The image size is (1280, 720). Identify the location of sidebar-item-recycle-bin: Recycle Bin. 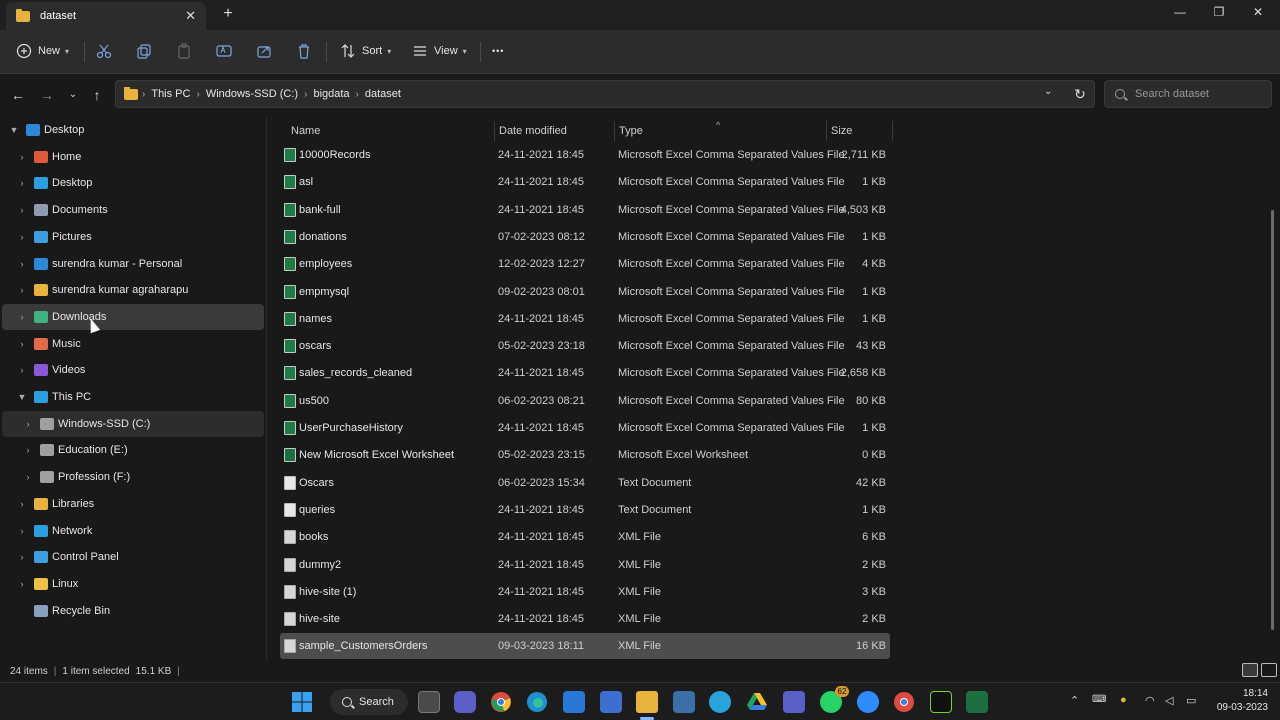
(133, 611).